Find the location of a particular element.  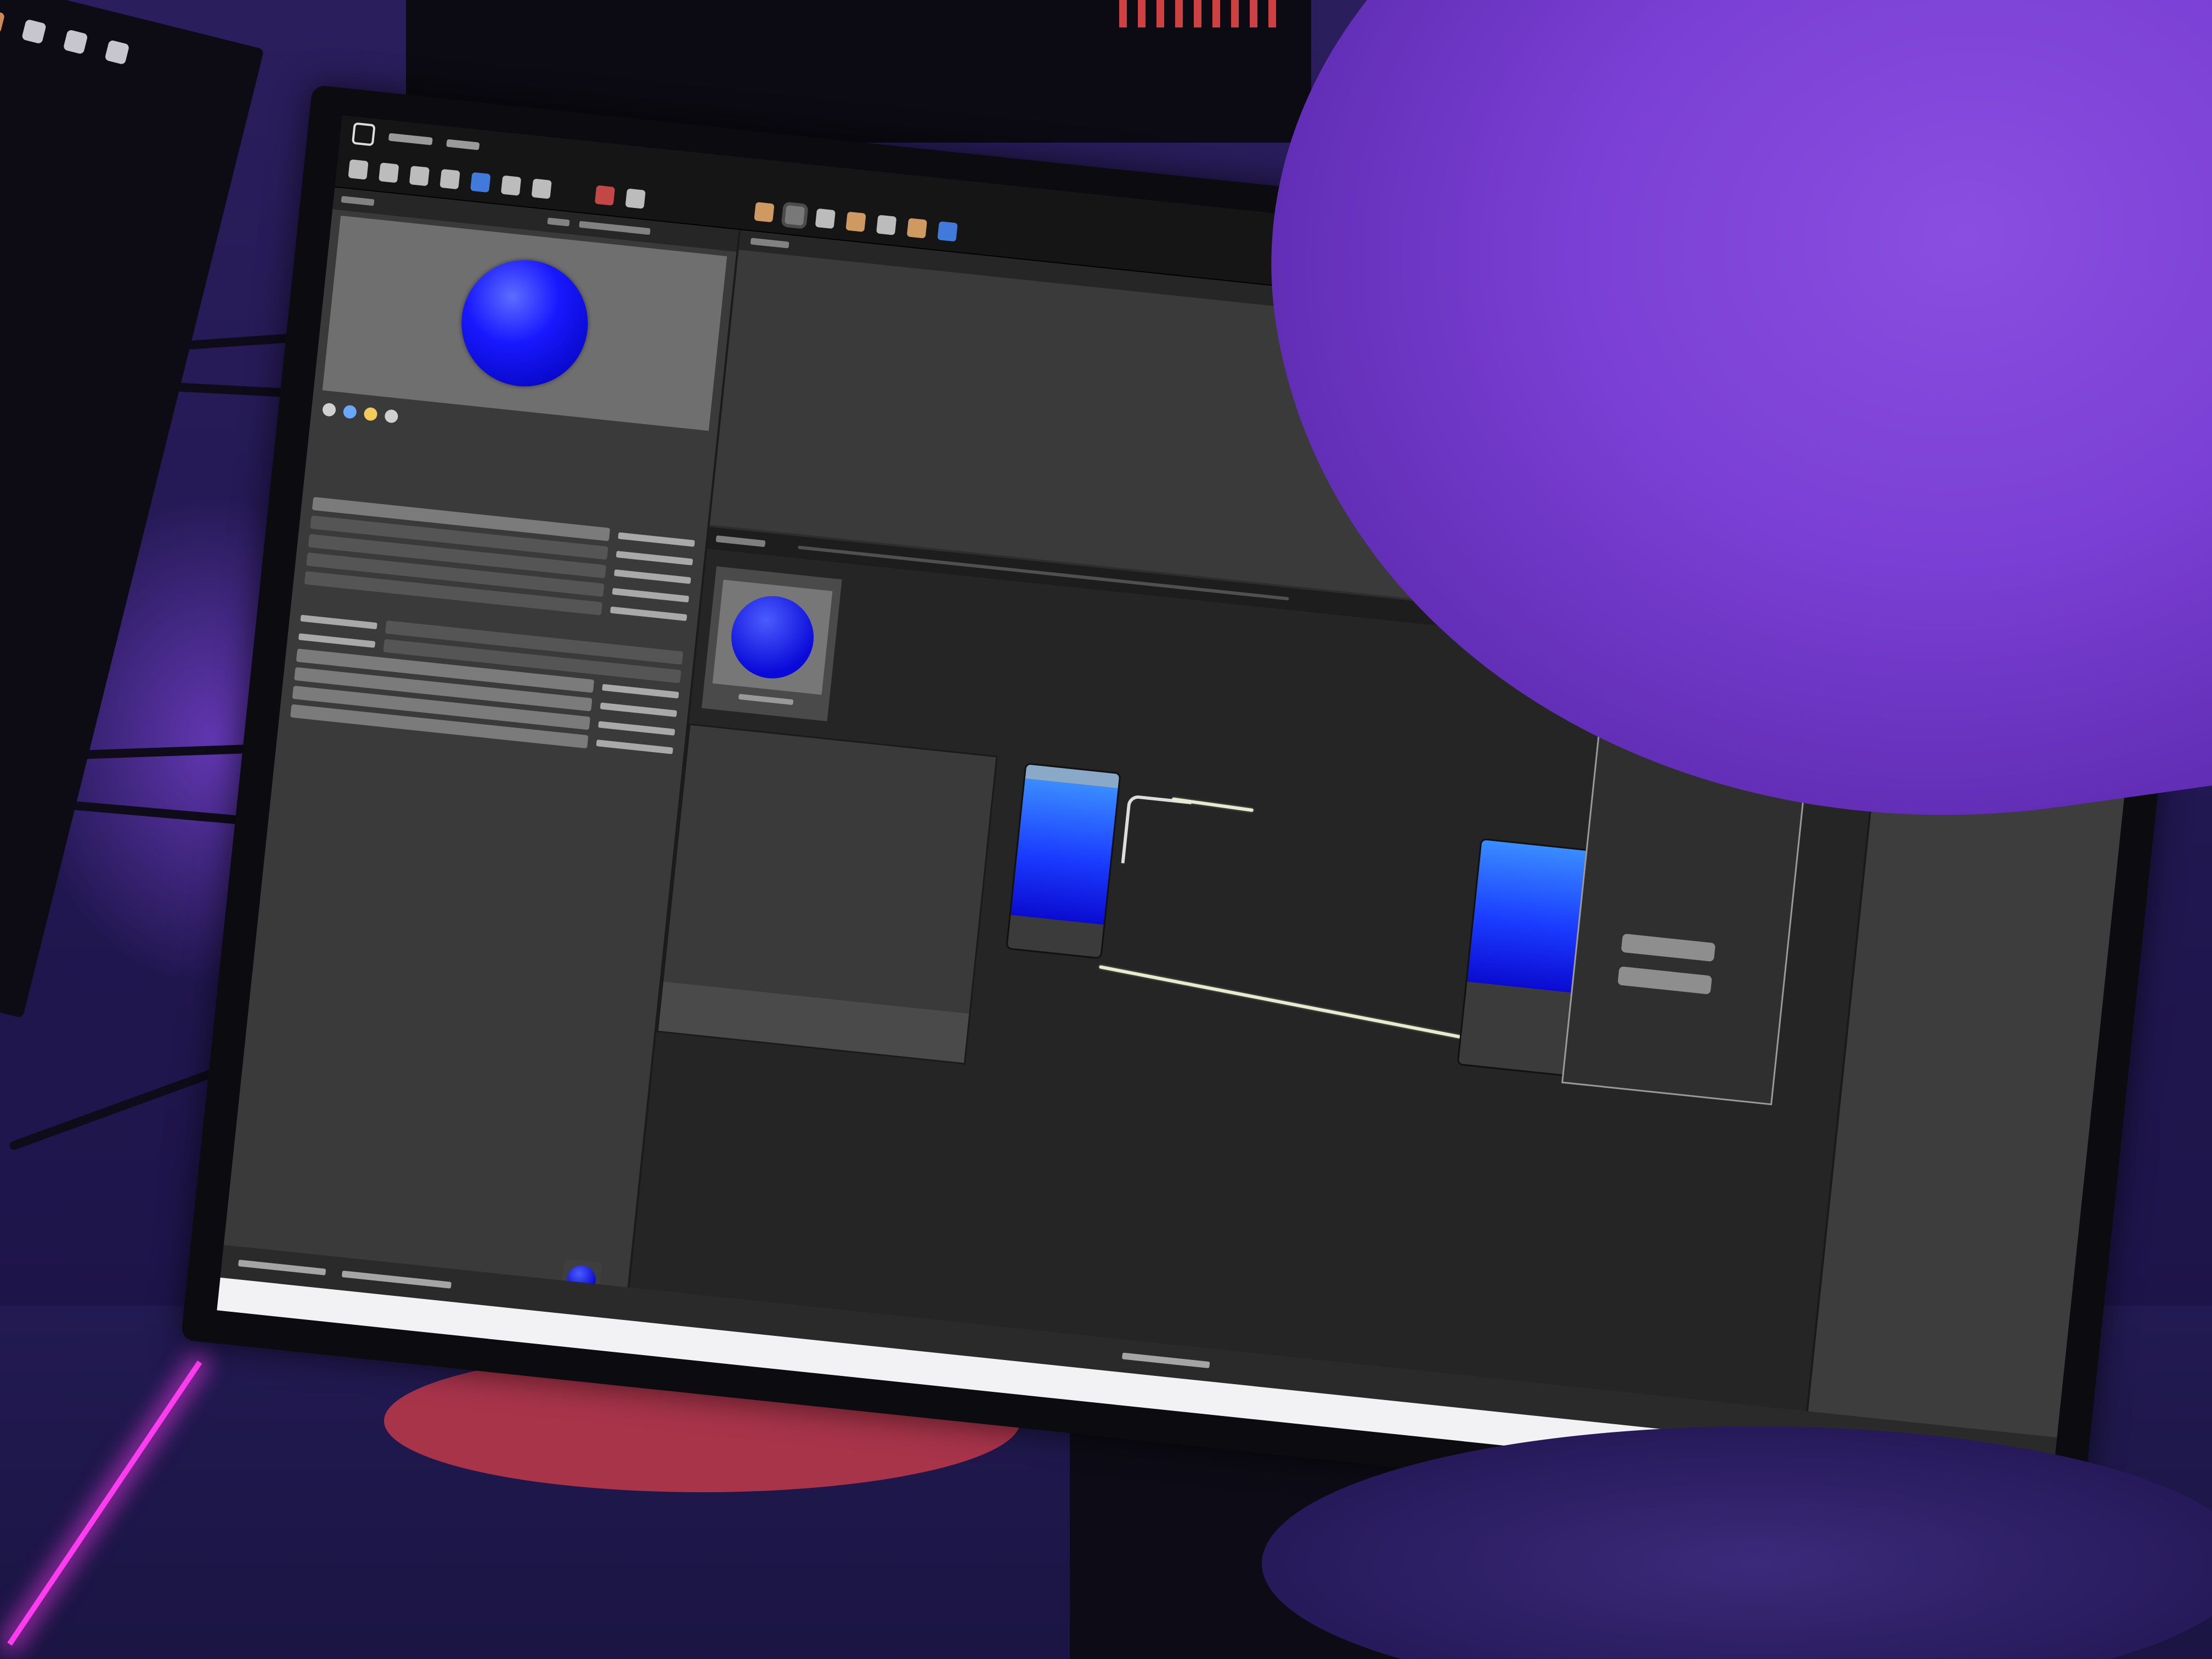

texture-node is located at coordinates (1063, 861).